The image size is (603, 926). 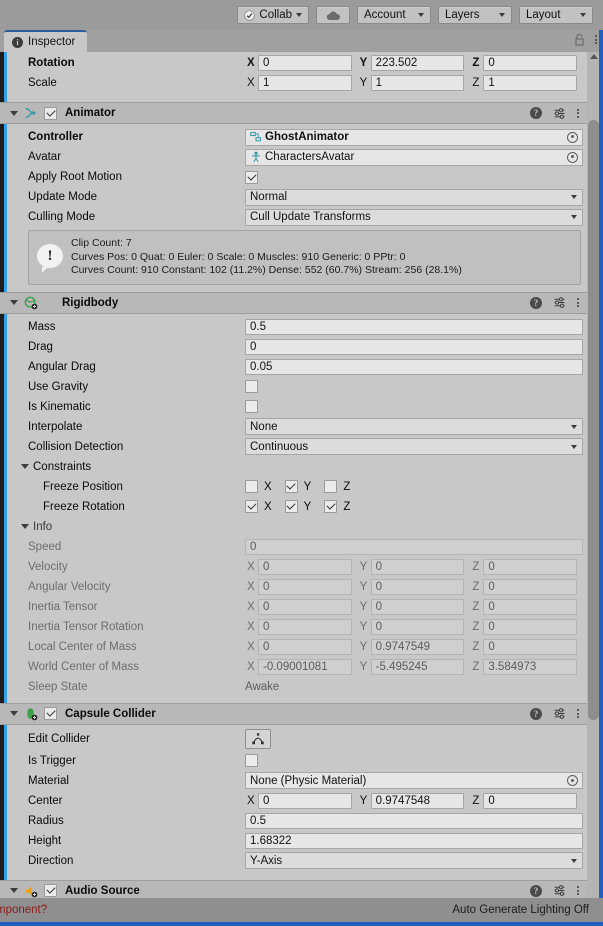 What do you see at coordinates (297, 687) in the screenshot?
I see `row-sleep-state: Sleep State Awake` at bounding box center [297, 687].